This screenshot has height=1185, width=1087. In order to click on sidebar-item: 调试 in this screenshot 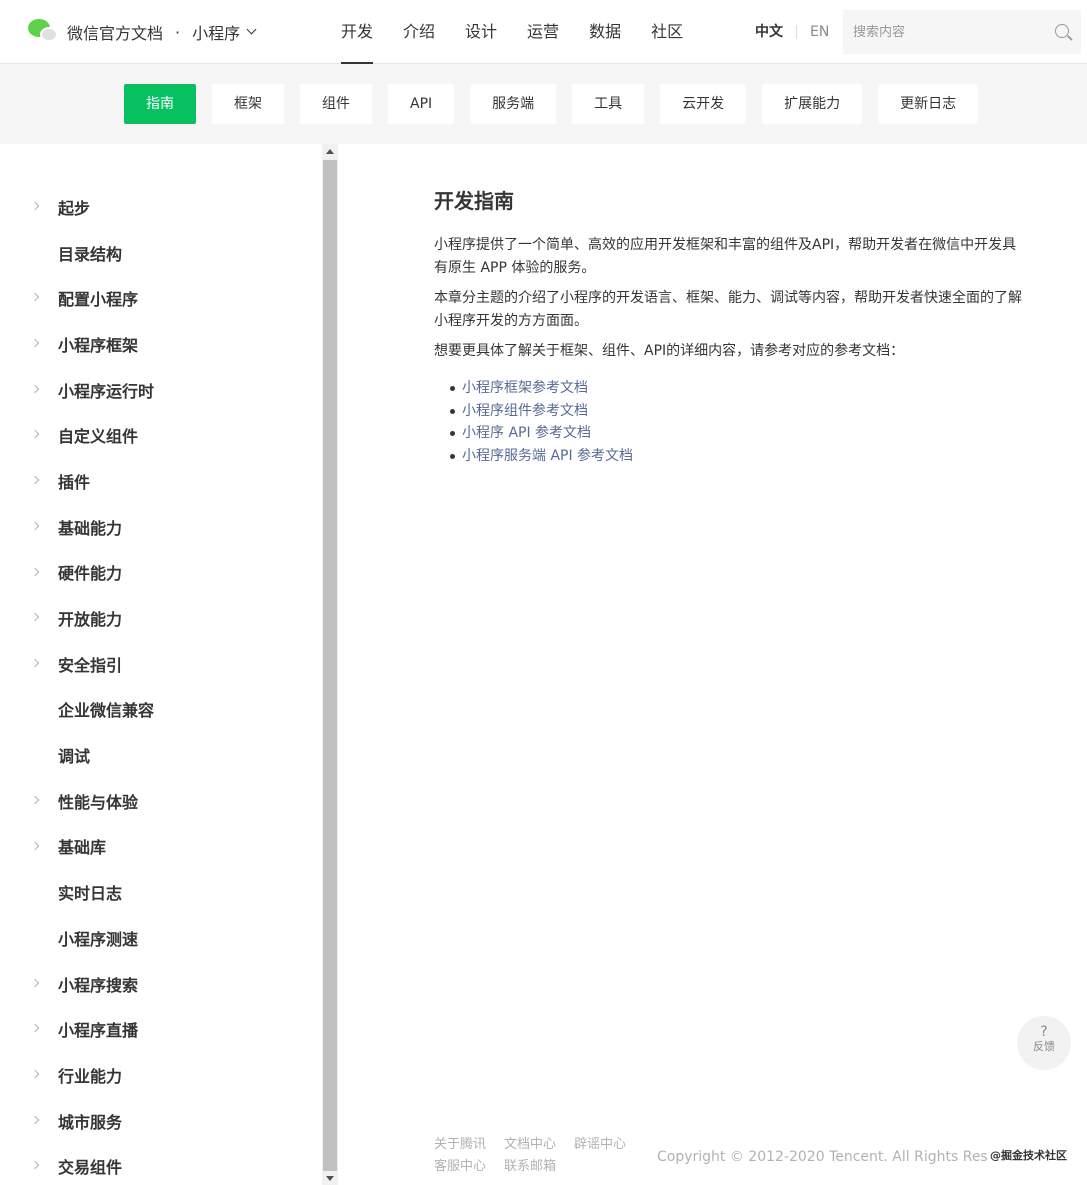, I will do `click(161, 755)`.